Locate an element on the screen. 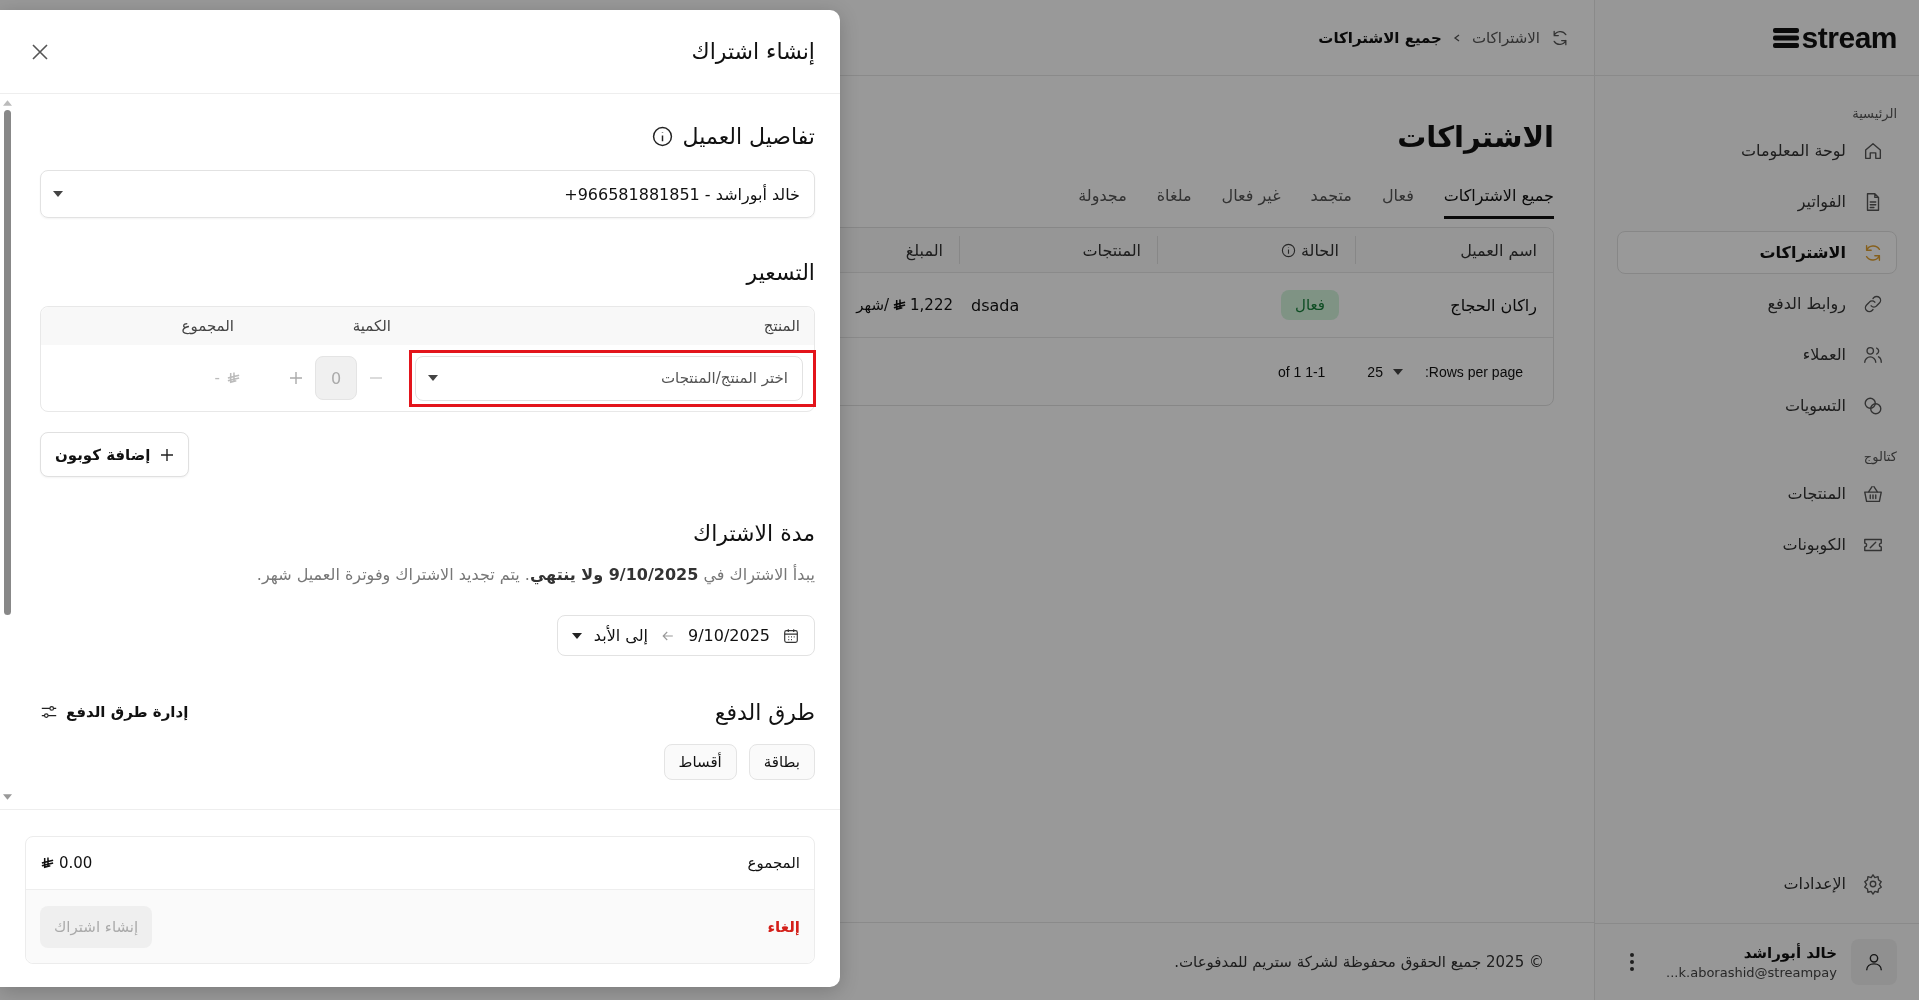 This screenshot has height=1000, width=1919. duration-description: يبدأ الاشتراك في 9/10/2025 ولا ينتهي. يتم تجديد الاشتراك وفوترة العميل شهر. is located at coordinates (535, 575).